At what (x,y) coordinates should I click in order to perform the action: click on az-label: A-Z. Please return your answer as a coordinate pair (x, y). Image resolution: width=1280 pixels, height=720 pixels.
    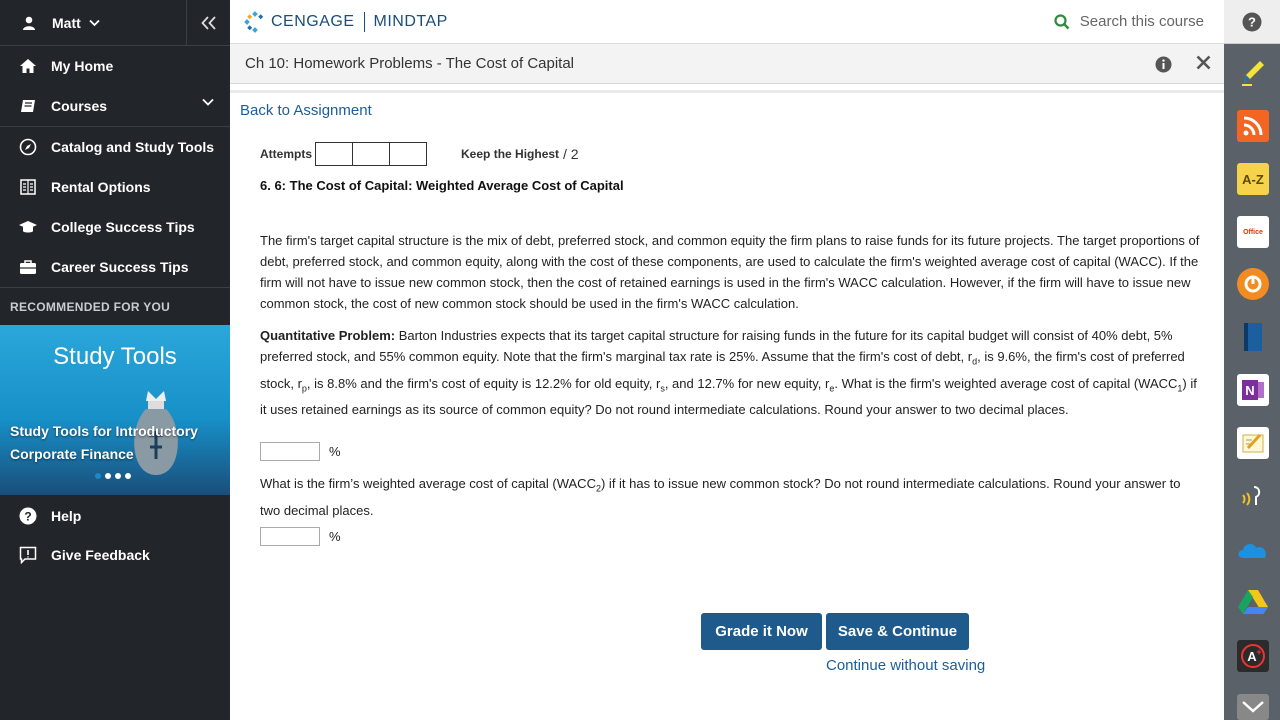
    Looking at the image, I should click on (1253, 179).